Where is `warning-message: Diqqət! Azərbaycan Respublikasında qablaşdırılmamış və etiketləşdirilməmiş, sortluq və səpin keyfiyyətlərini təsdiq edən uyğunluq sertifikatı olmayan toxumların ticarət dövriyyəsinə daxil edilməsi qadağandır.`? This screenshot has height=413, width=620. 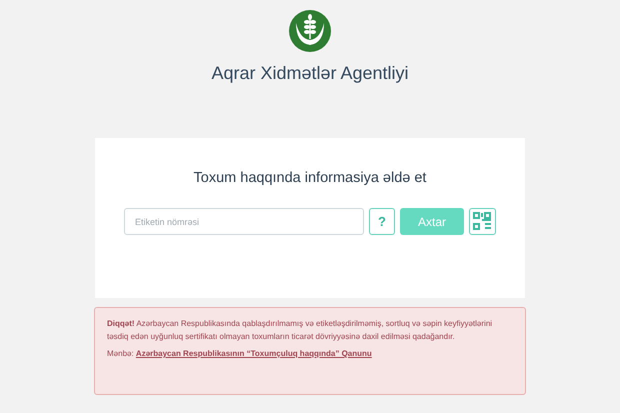
warning-message: Diqqət! Azərbaycan Respublikasında qablaşdırılmamış və etiketləşdirilməmiş, sortluq və səpin keyfiyyətlərini təsdiq edən uyğunluq sertifikatı olmayan toxumların ticarət dövriyyəsinə daxil edilməsi qadağandır. is located at coordinates (300, 330).